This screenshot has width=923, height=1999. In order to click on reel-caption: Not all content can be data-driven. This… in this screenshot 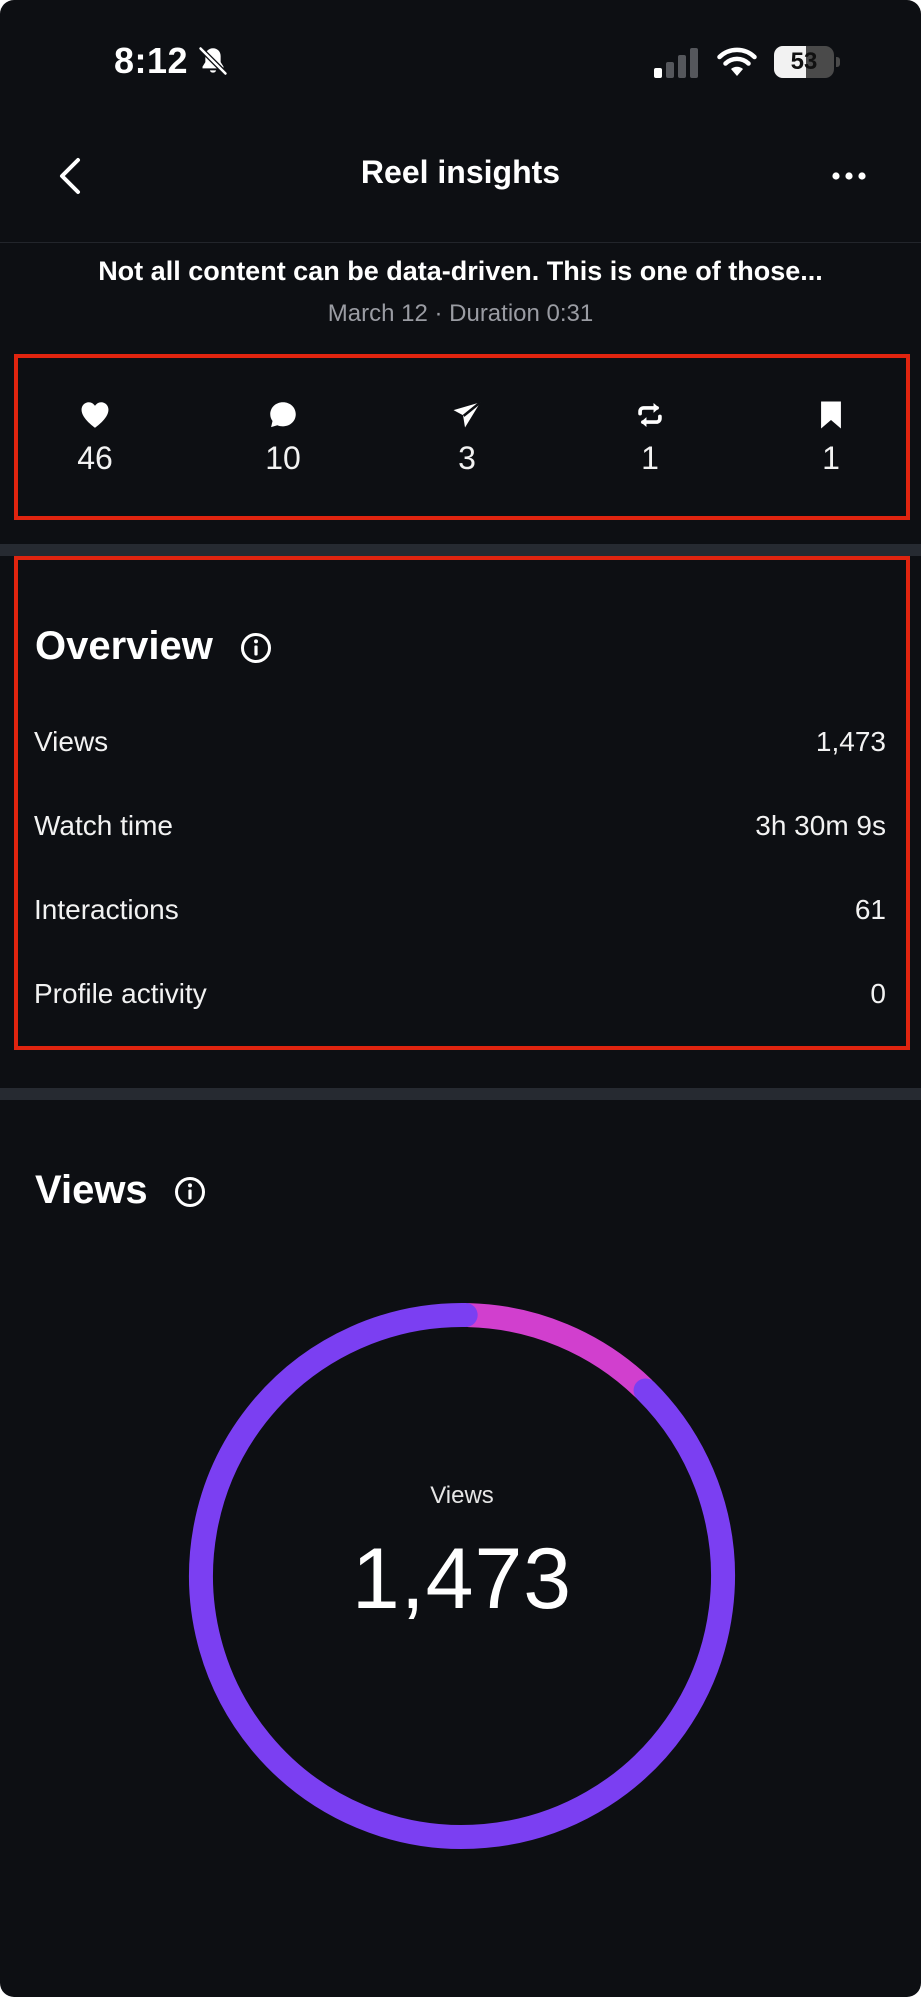, I will do `click(460, 271)`.